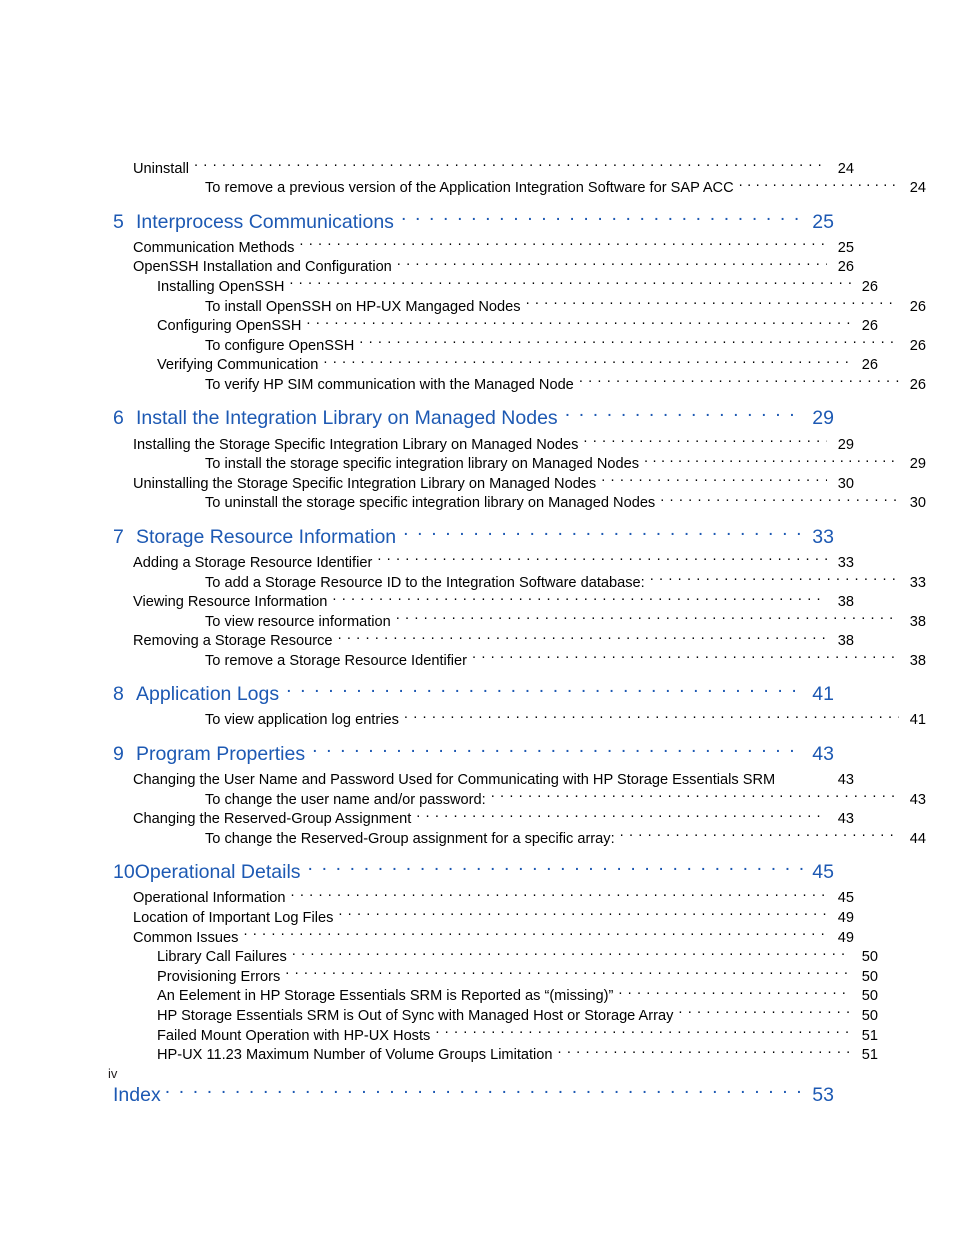  I want to click on toc-page-number: 33, so click(823, 536).